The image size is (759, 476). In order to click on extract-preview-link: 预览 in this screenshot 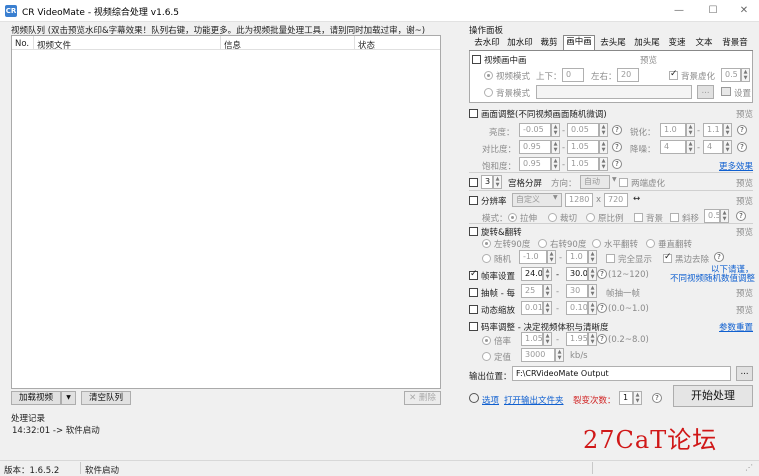, I will do `click(744, 293)`.